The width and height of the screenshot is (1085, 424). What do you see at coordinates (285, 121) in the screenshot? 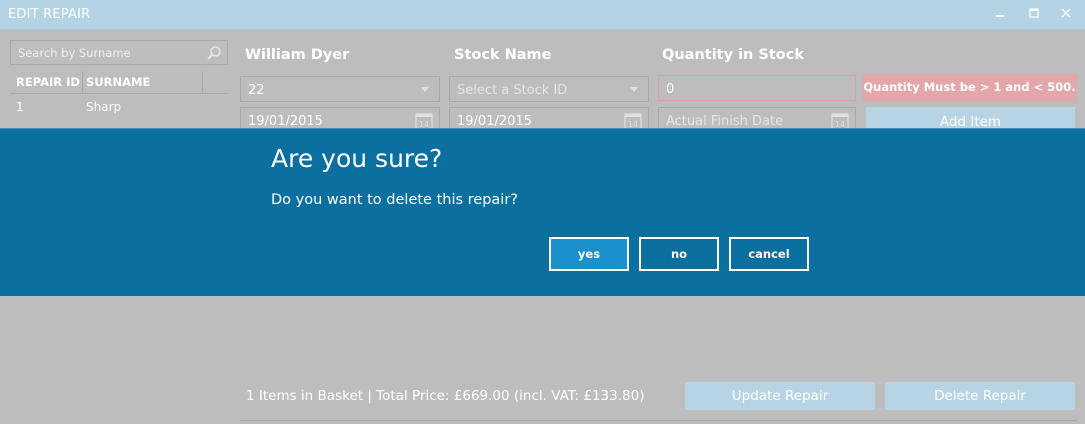
I see `start-date-value: 19/01/2015` at bounding box center [285, 121].